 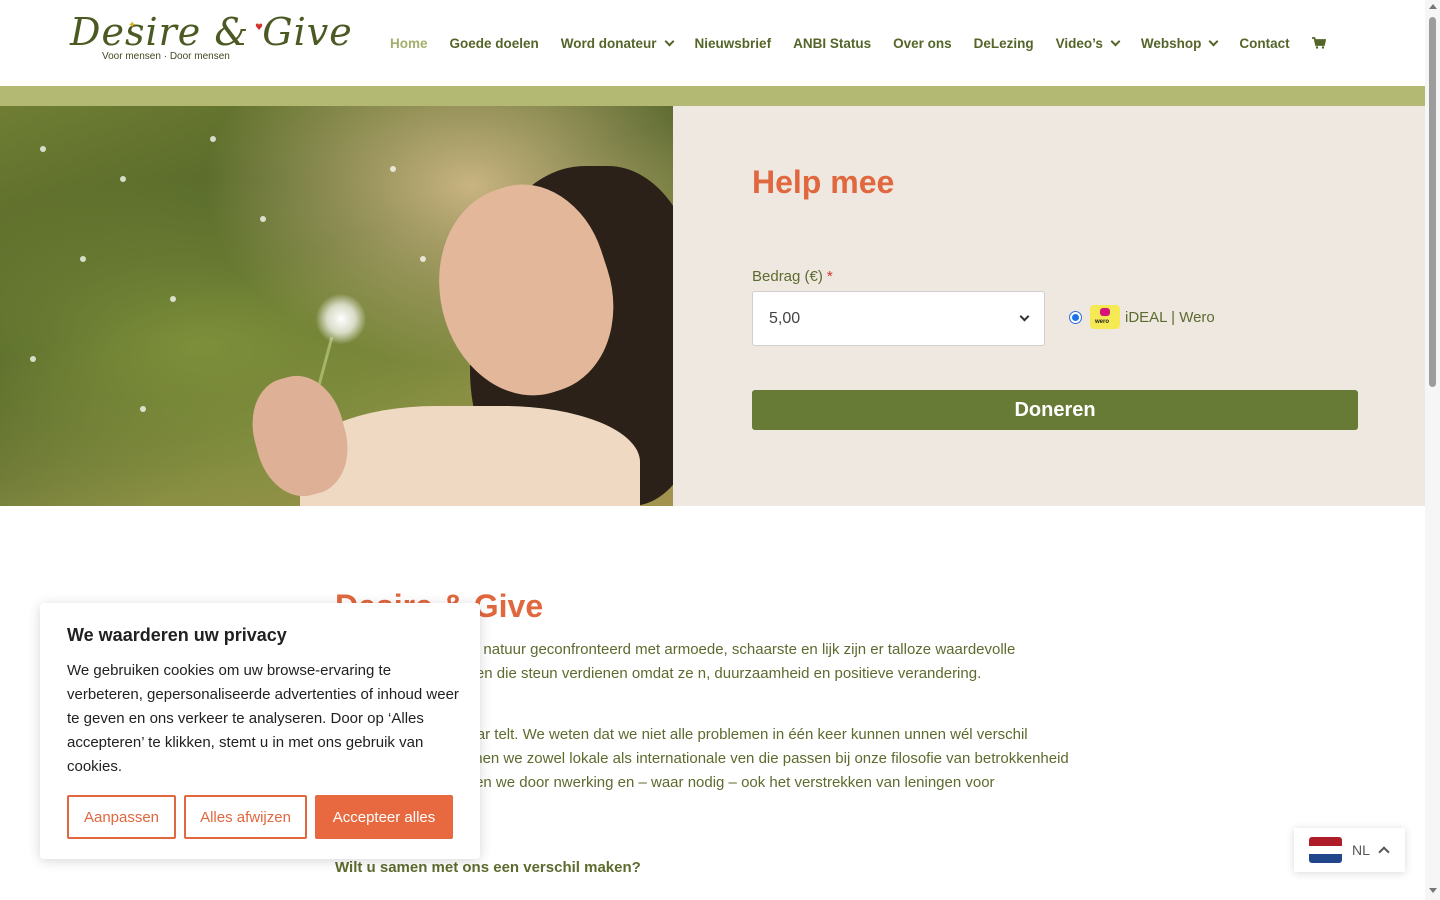 I want to click on payment-method-label: iDEAL | Wero, so click(x=1170, y=317).